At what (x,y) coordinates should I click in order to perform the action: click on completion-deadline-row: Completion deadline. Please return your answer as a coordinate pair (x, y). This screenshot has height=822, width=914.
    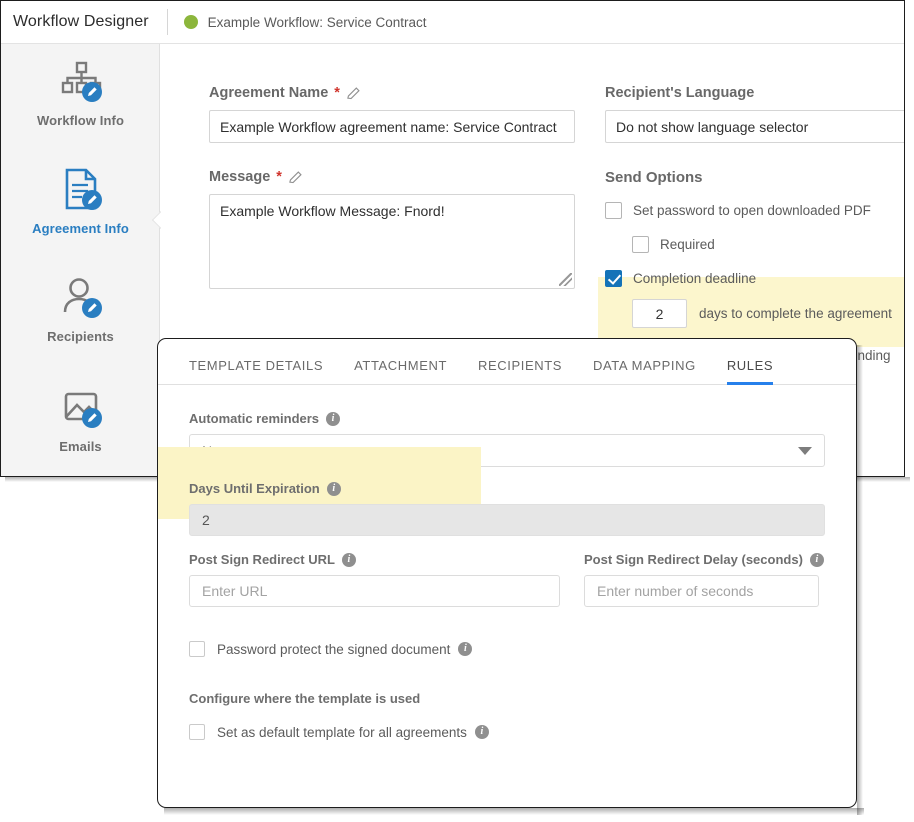
    Looking at the image, I should click on (754, 278).